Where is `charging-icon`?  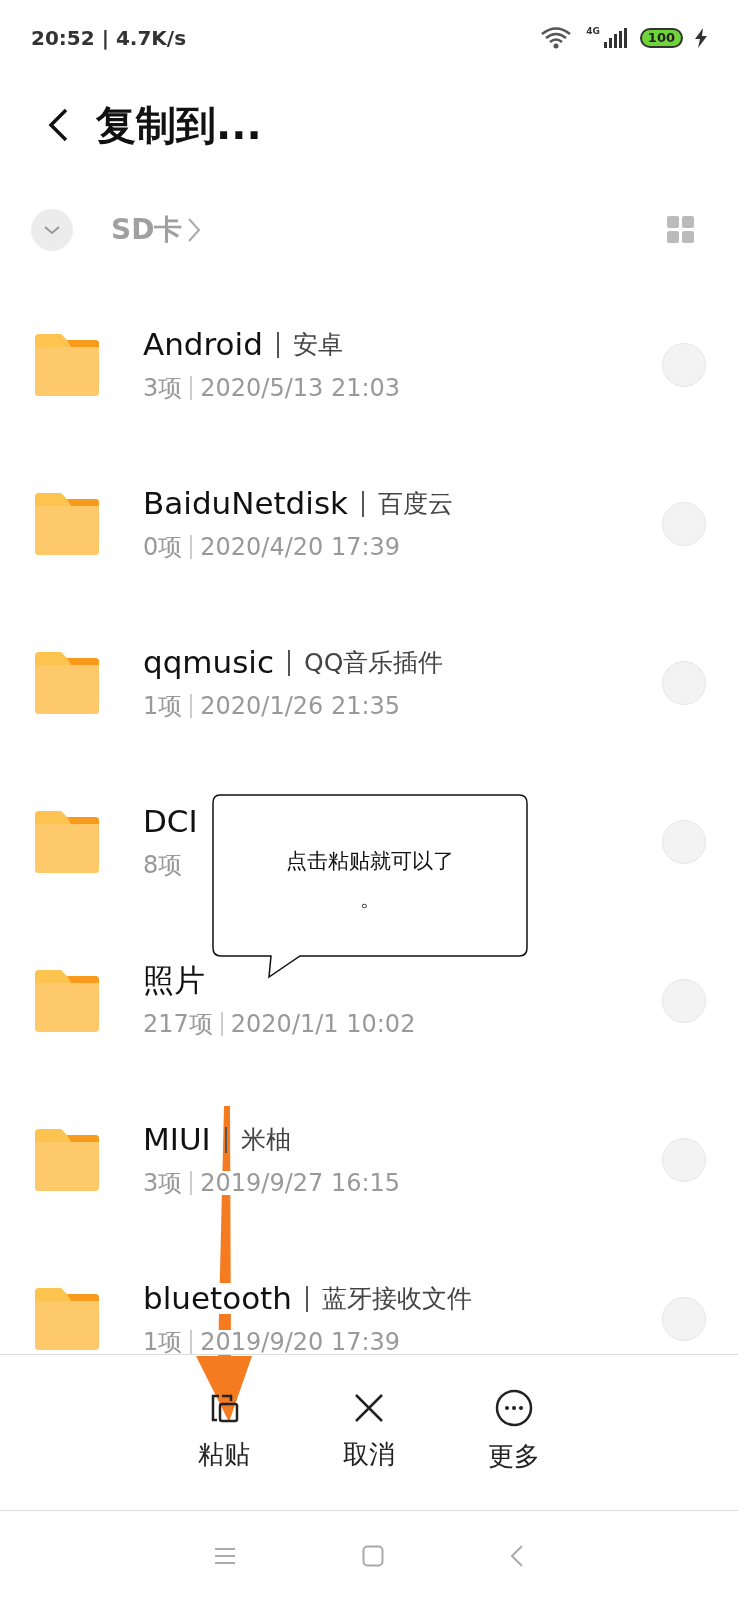 charging-icon is located at coordinates (701, 37).